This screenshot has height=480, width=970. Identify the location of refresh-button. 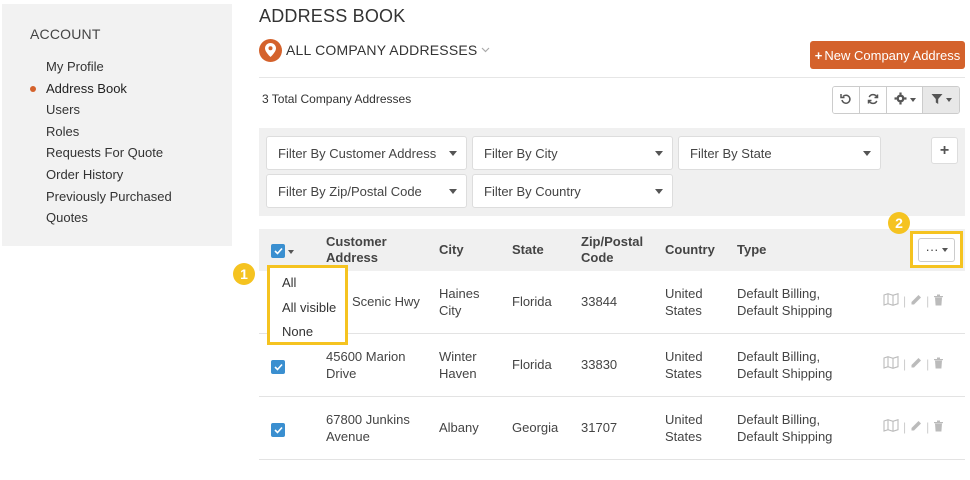
(873, 100).